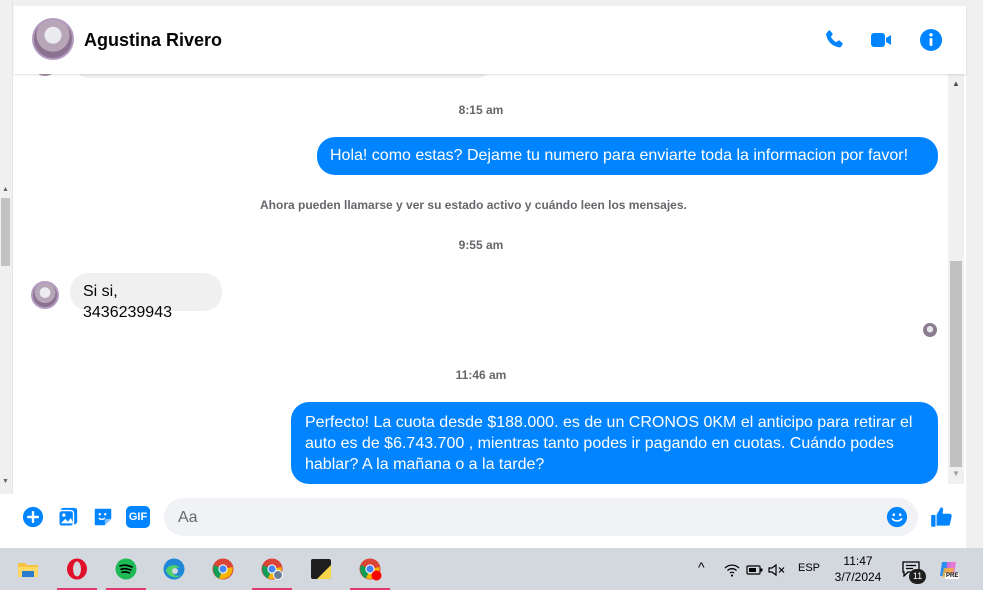 The width and height of the screenshot is (983, 590). Describe the element at coordinates (732, 570) in the screenshot. I see `wifi-icon` at that location.